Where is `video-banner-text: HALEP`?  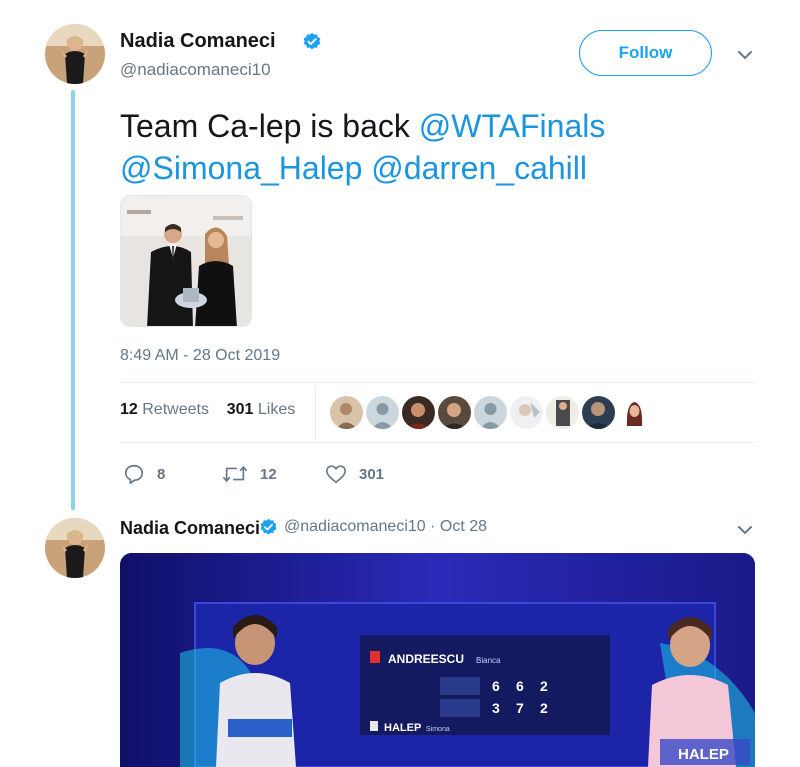
video-banner-text: HALEP is located at coordinates (703, 754).